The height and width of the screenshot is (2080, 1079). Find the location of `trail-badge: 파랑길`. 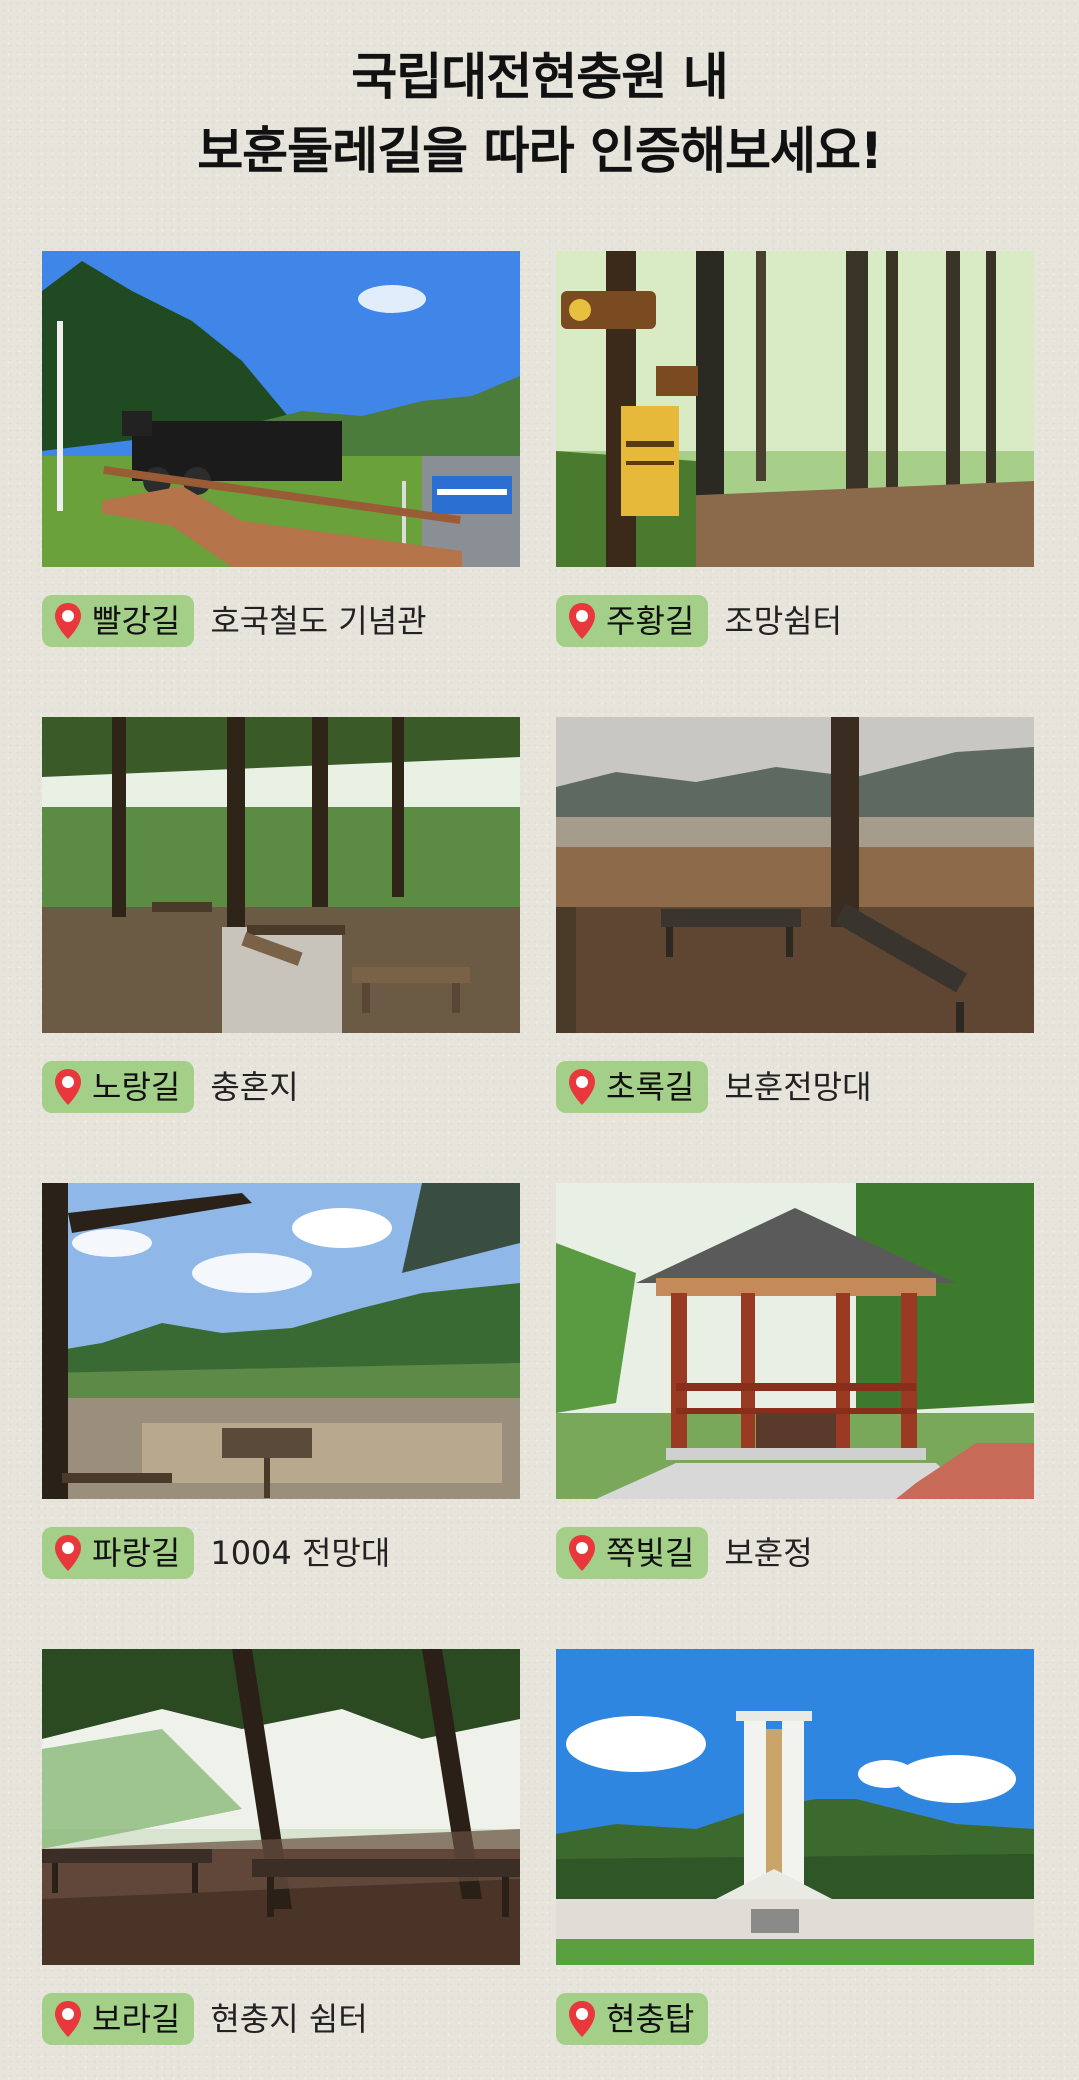

trail-badge: 파랑길 is located at coordinates (118, 1553).